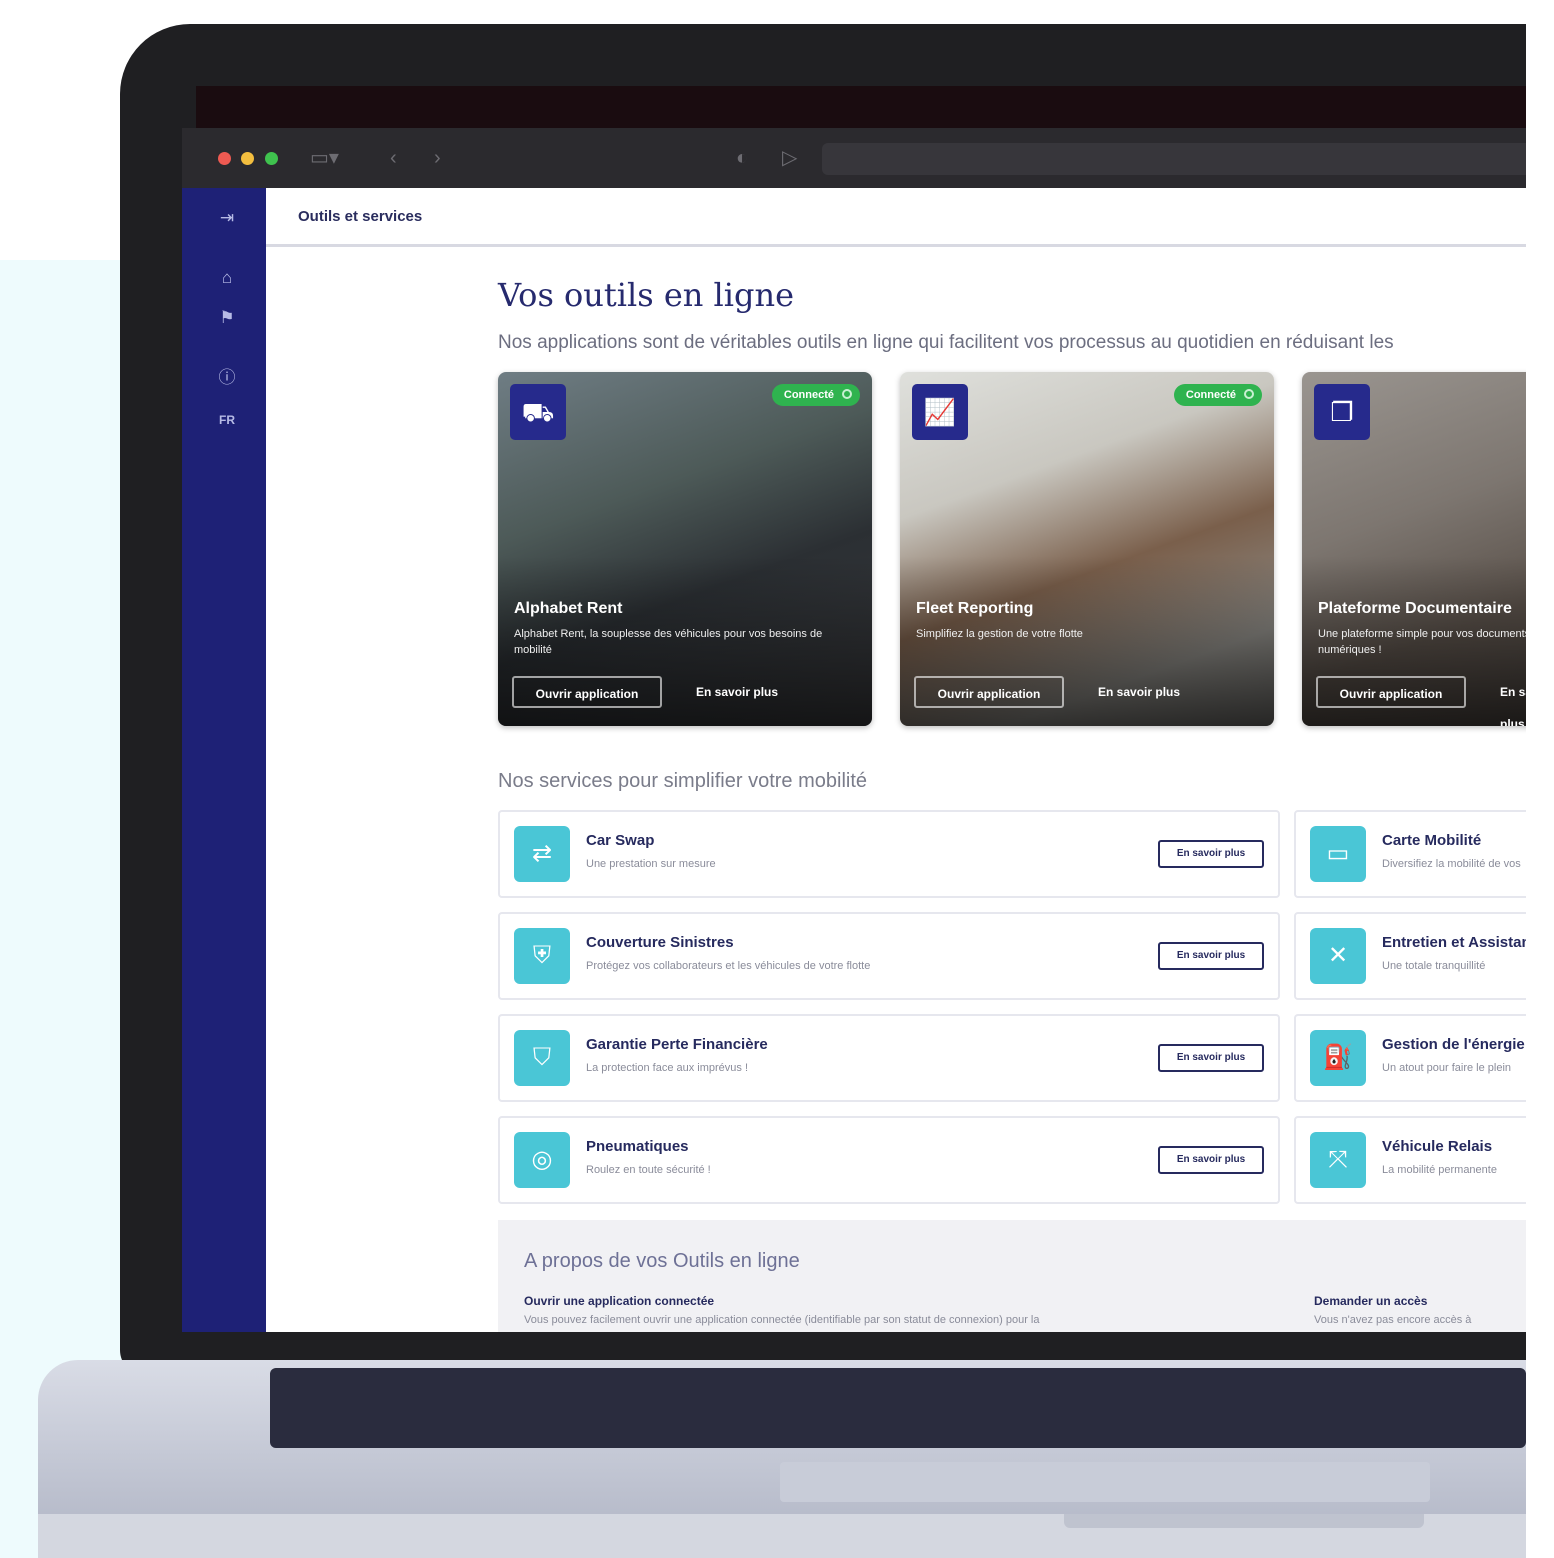 The image size is (1554, 1558). I want to click on browser-toolbar: ▭▾ ‹ › ◐ ▷, so click(854, 158).